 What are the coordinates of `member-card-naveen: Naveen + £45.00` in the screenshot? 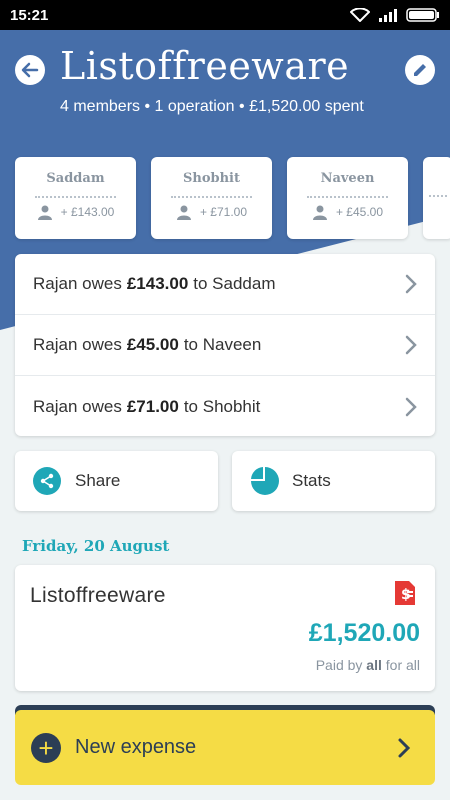 It's located at (347, 198).